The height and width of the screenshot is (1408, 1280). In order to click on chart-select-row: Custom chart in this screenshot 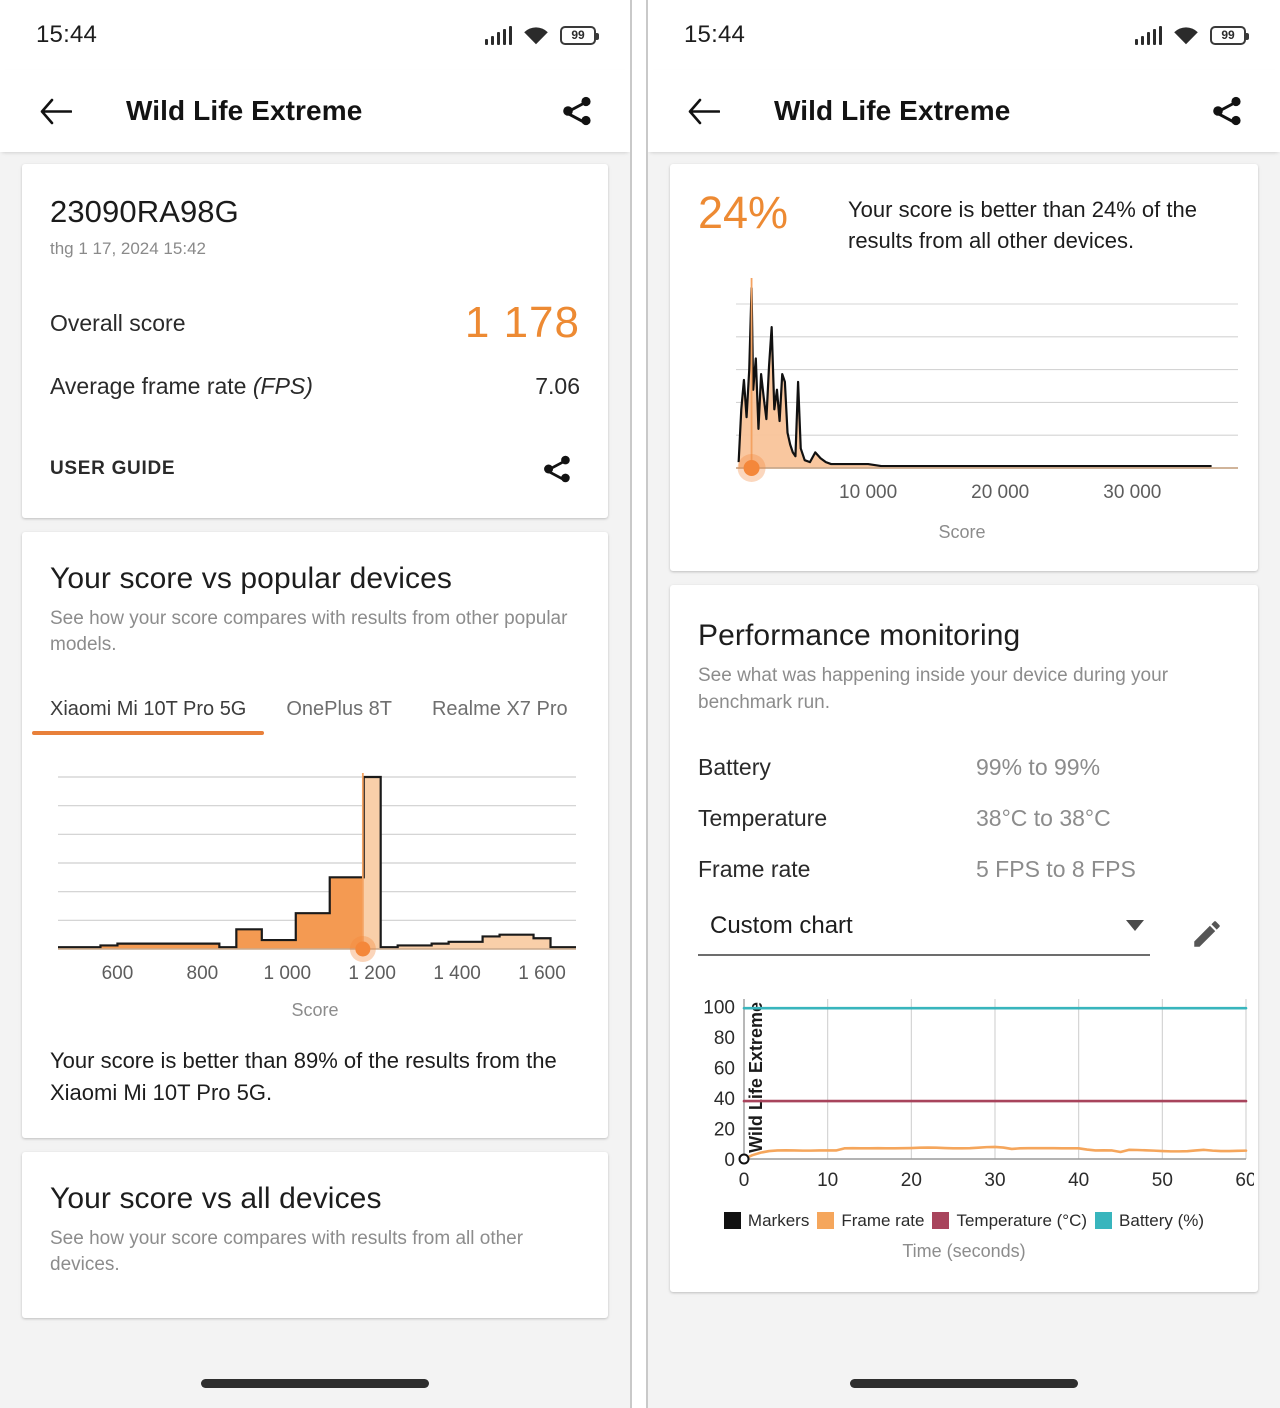, I will do `click(964, 934)`.